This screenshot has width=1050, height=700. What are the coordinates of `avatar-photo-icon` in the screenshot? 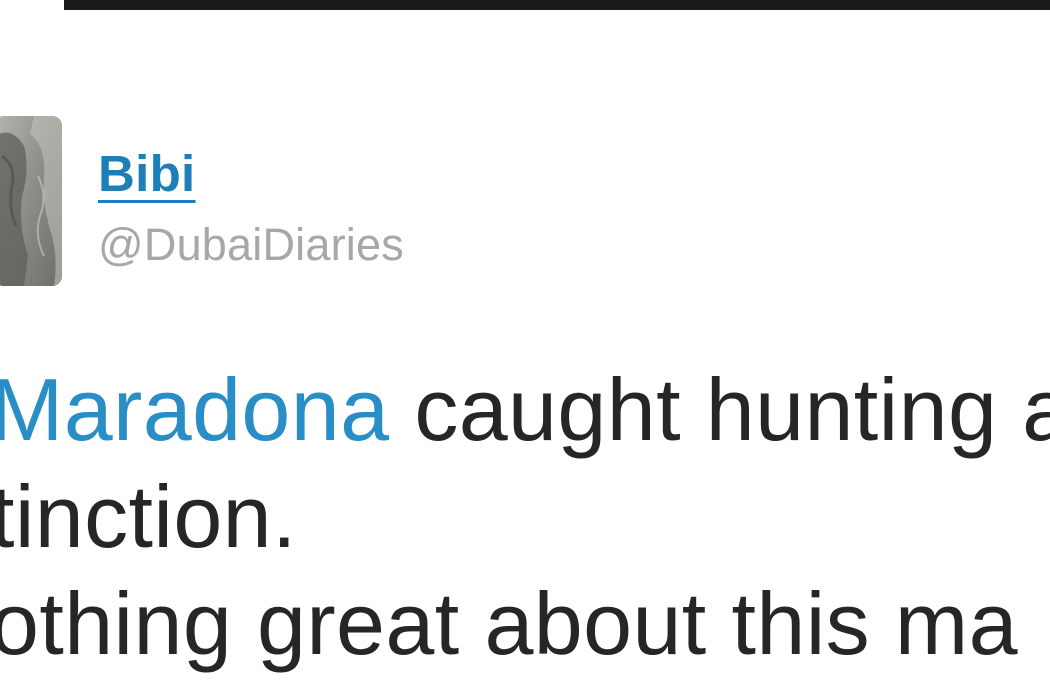 It's located at (31, 201).